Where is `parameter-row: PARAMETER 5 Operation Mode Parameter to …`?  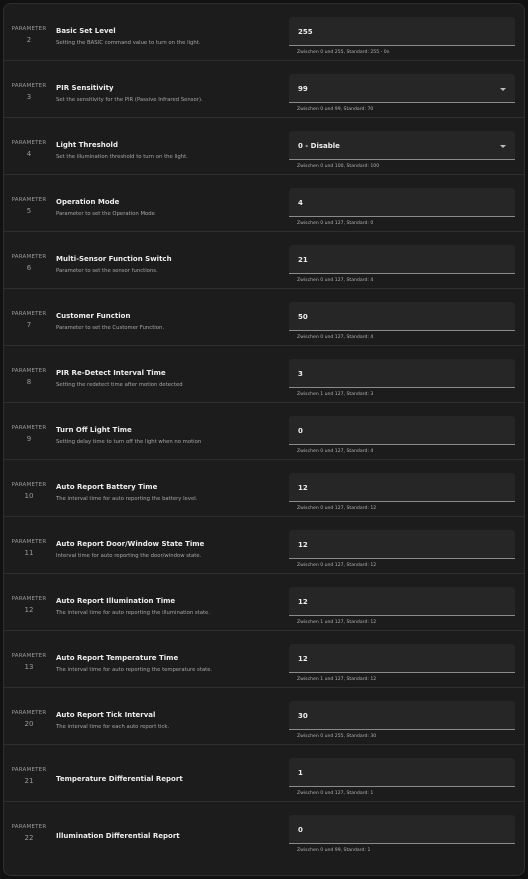
parameter-row: PARAMETER 5 Operation Mode Parameter to … is located at coordinates (264, 203).